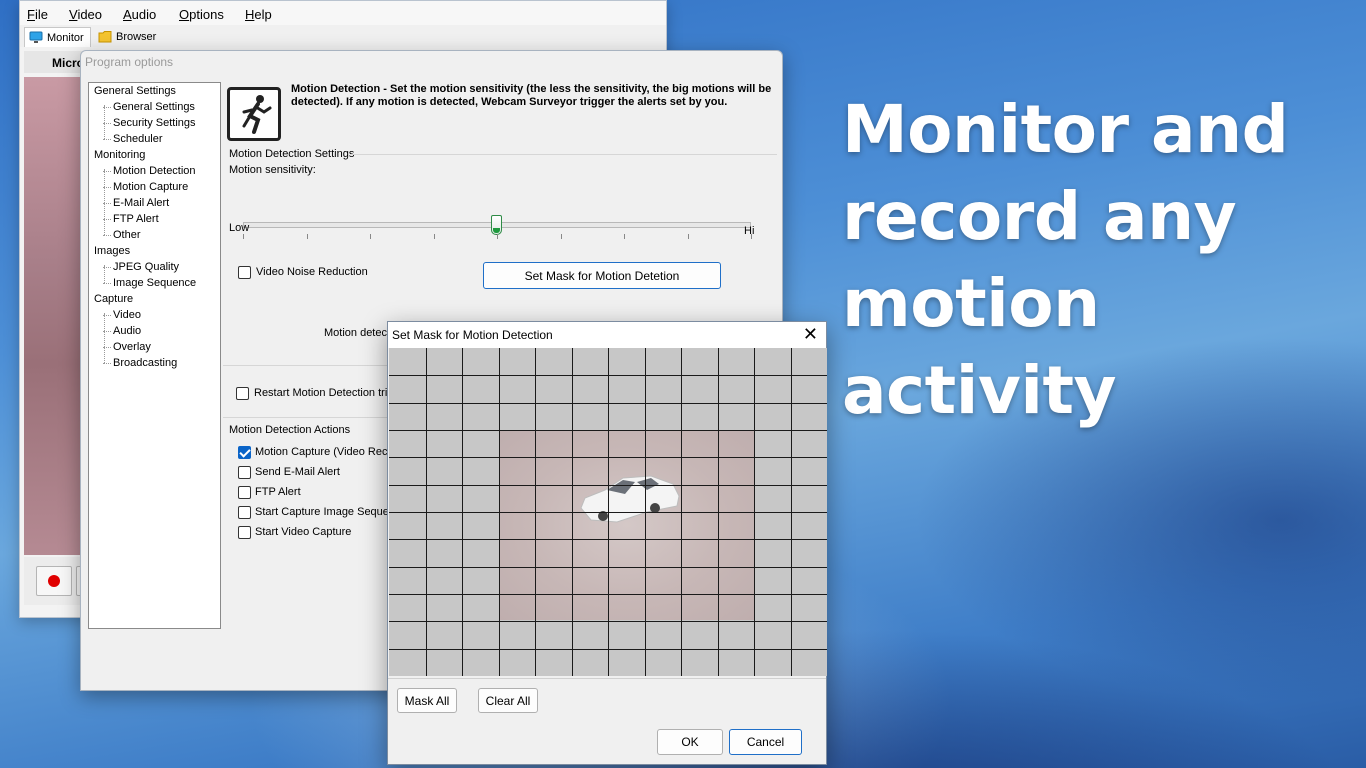 The height and width of the screenshot is (768, 1366). What do you see at coordinates (303, 532) in the screenshot?
I see `action-video-capture-label: Start Video Capture` at bounding box center [303, 532].